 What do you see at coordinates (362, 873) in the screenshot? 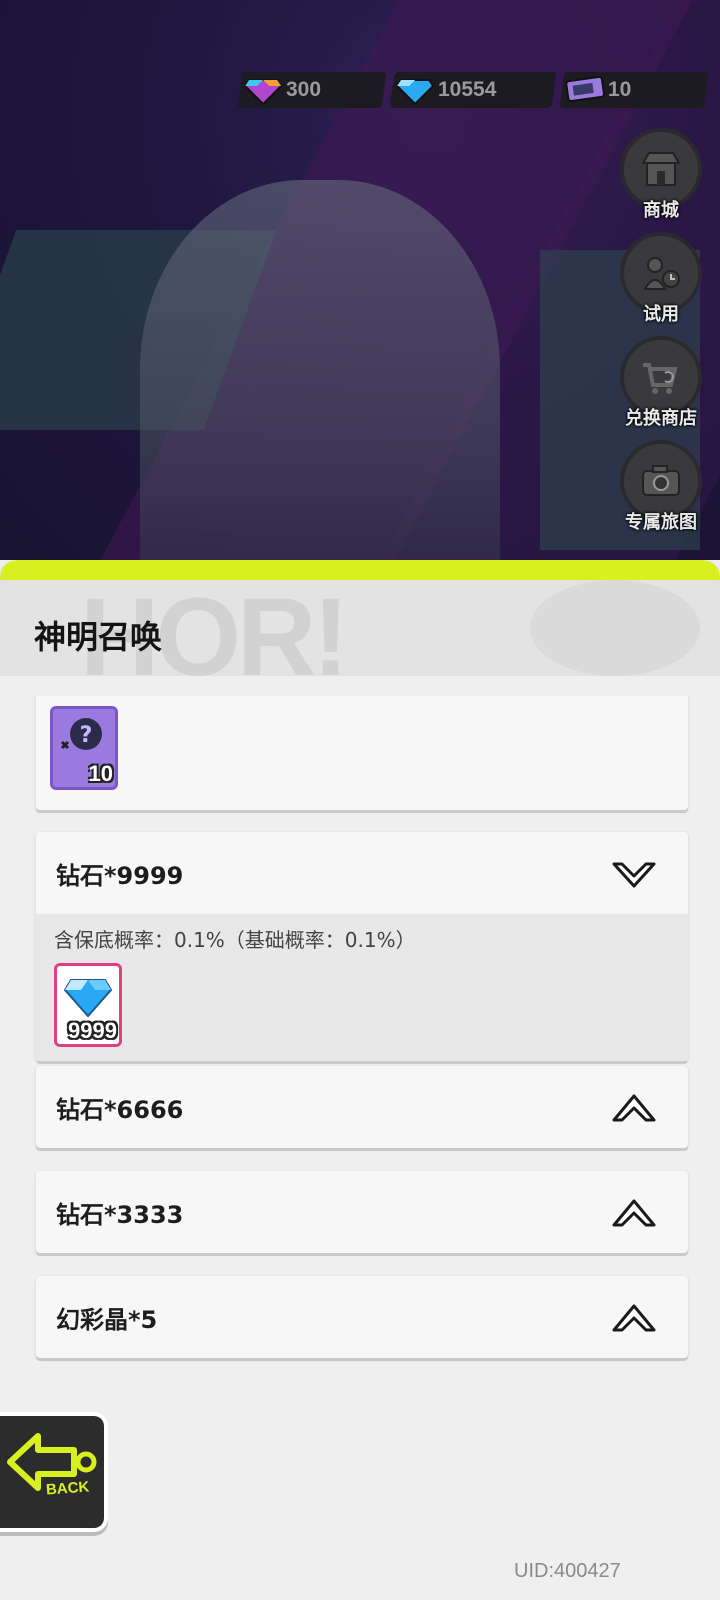
I see `card-header: 钻石*9999` at bounding box center [362, 873].